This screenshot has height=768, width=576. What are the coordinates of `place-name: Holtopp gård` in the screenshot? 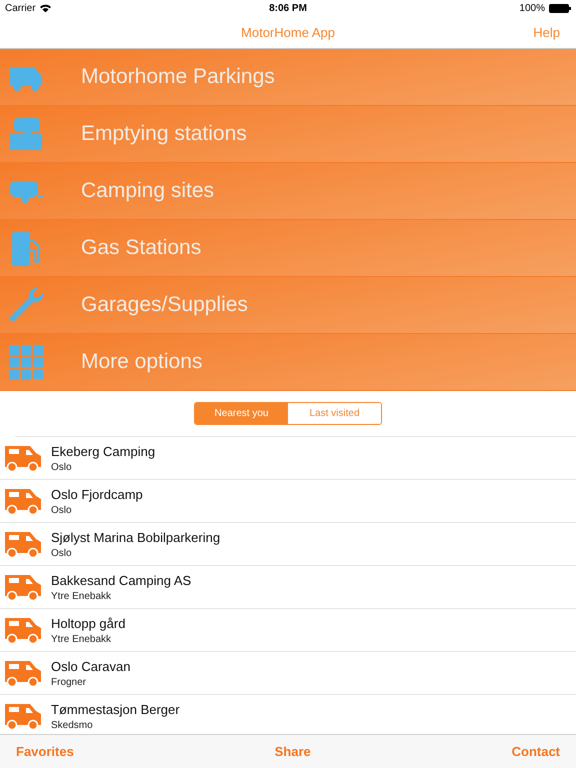 It's located at (88, 623).